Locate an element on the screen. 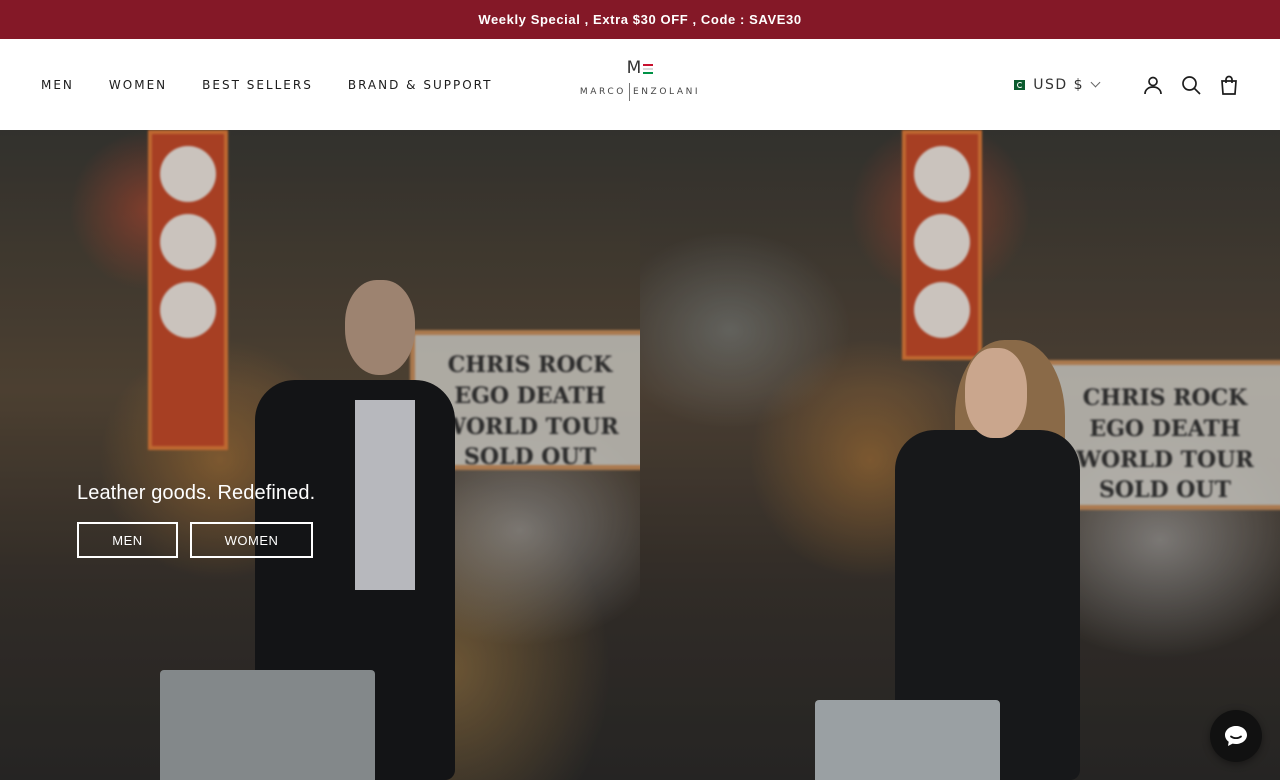 The height and width of the screenshot is (780, 1280). hero-heading: Leather goods. Redefined. is located at coordinates (196, 493).